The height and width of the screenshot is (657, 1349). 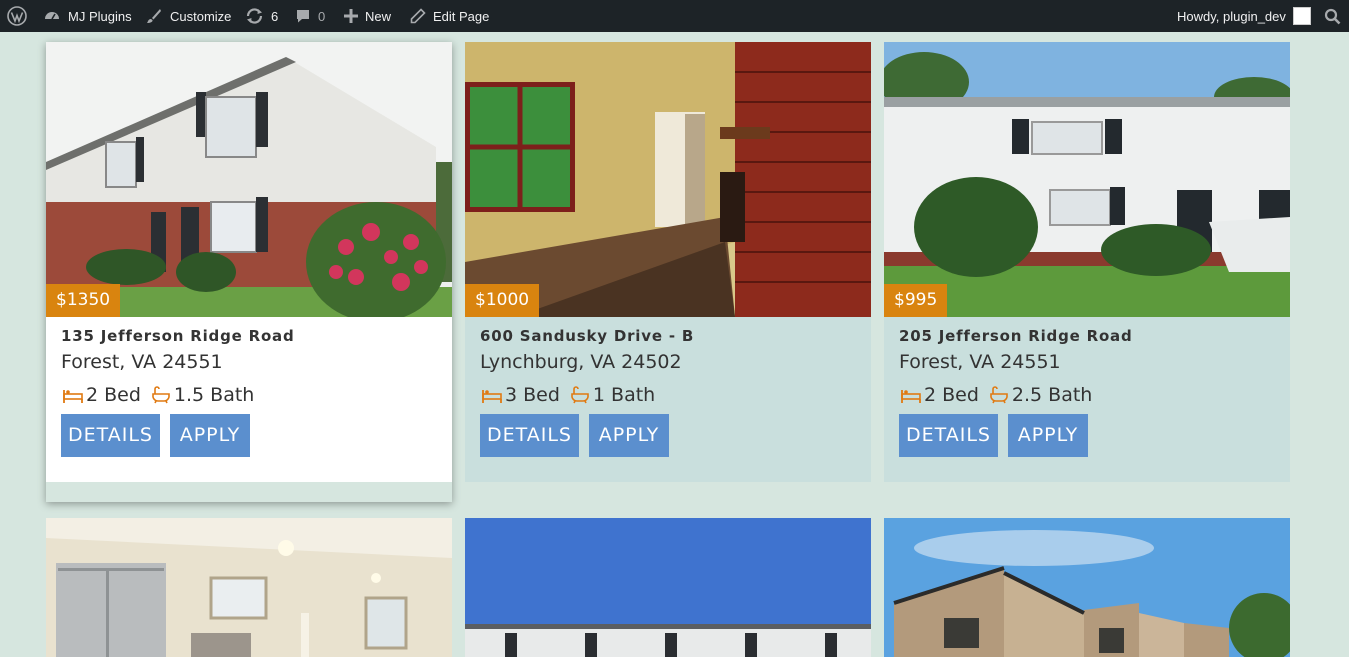 What do you see at coordinates (1052, 395) in the screenshot?
I see `bath-count: 2.5 Bath` at bounding box center [1052, 395].